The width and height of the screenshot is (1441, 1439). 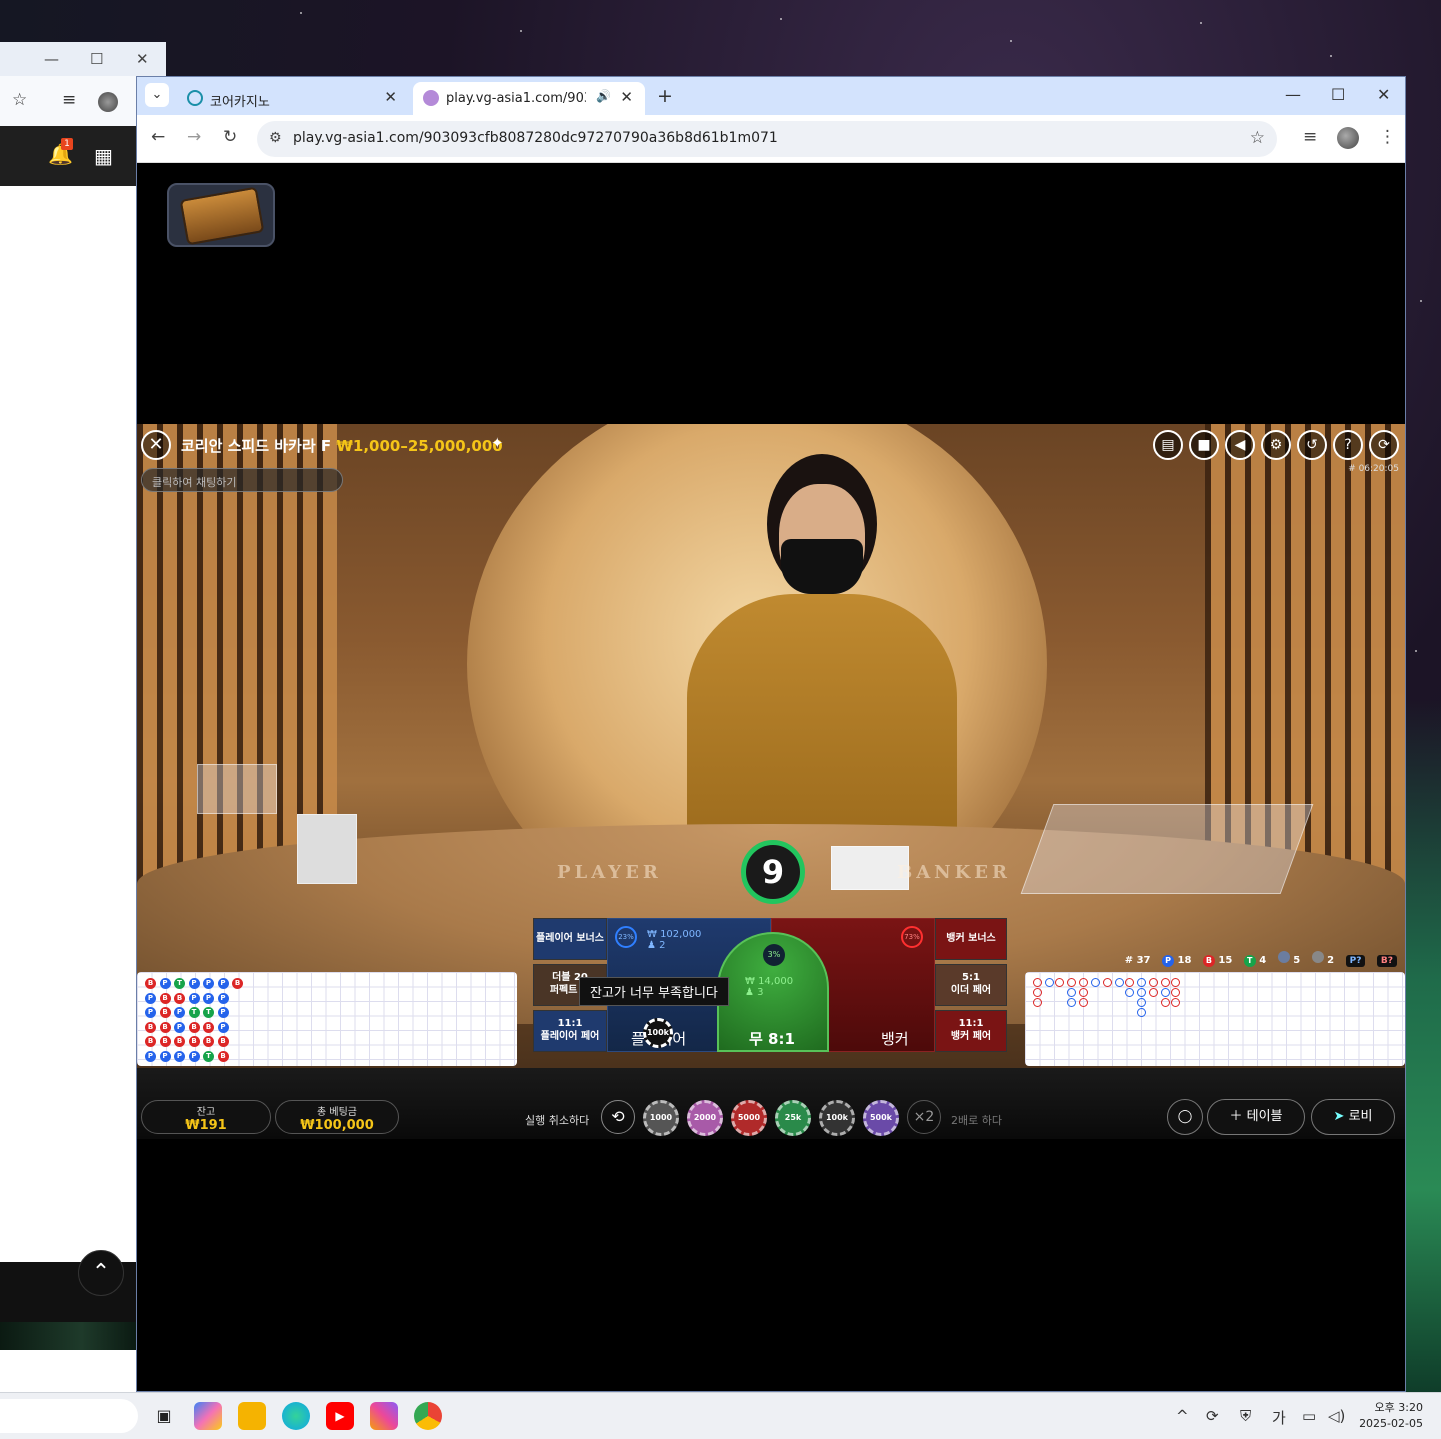 What do you see at coordinates (158, 137) in the screenshot?
I see `back-arrow-icon: ←` at bounding box center [158, 137].